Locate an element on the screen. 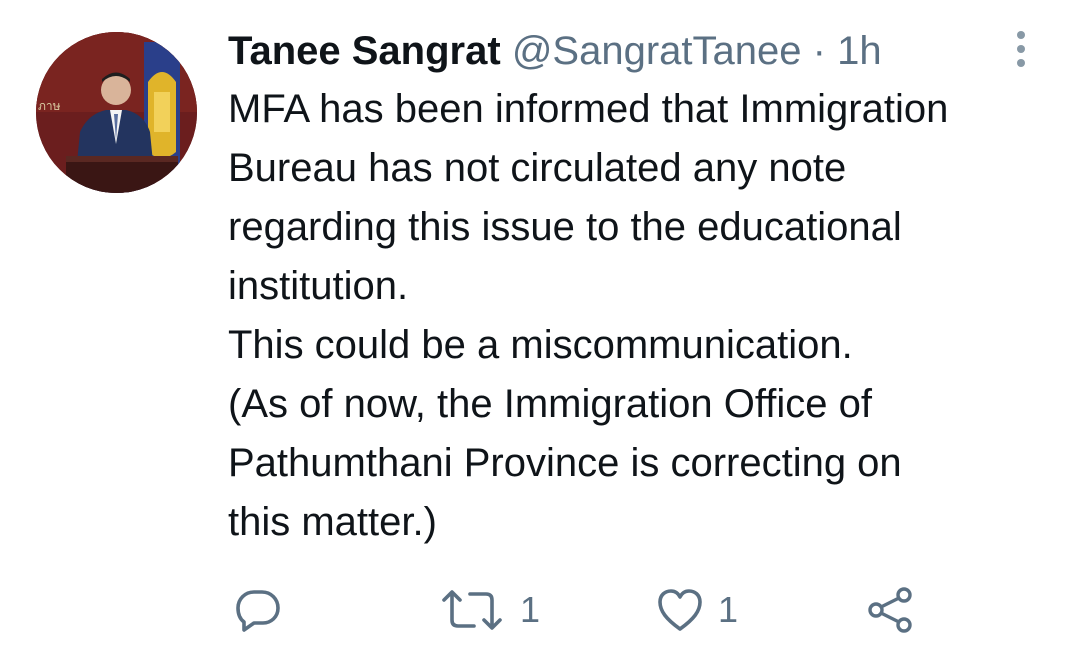  tweet-text-line: MFA has been informed that Immigration is located at coordinates (588, 109).